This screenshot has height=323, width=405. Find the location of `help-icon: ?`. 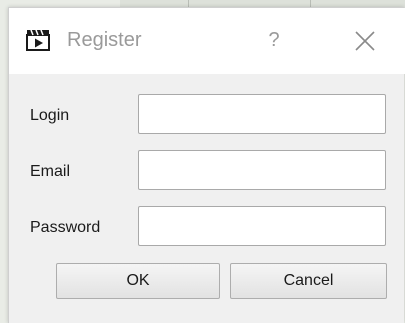

help-icon: ? is located at coordinates (274, 40).